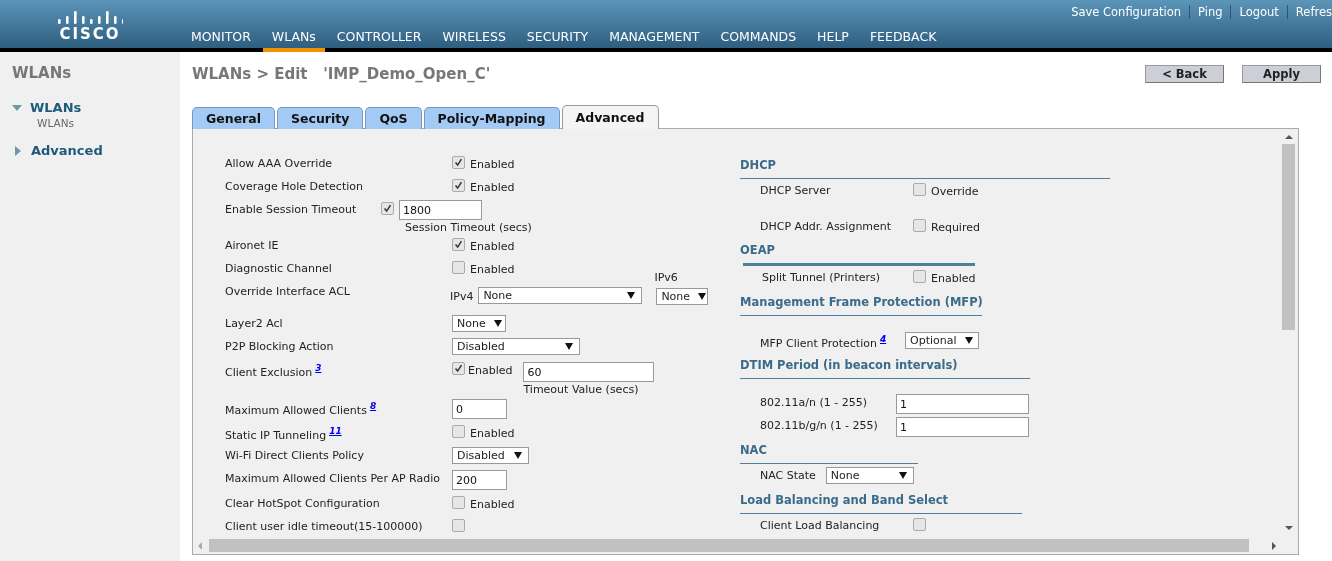 Image resolution: width=1332 pixels, height=561 pixels. I want to click on field-label: Wi-Fi Direct Clients Policy, so click(294, 455).